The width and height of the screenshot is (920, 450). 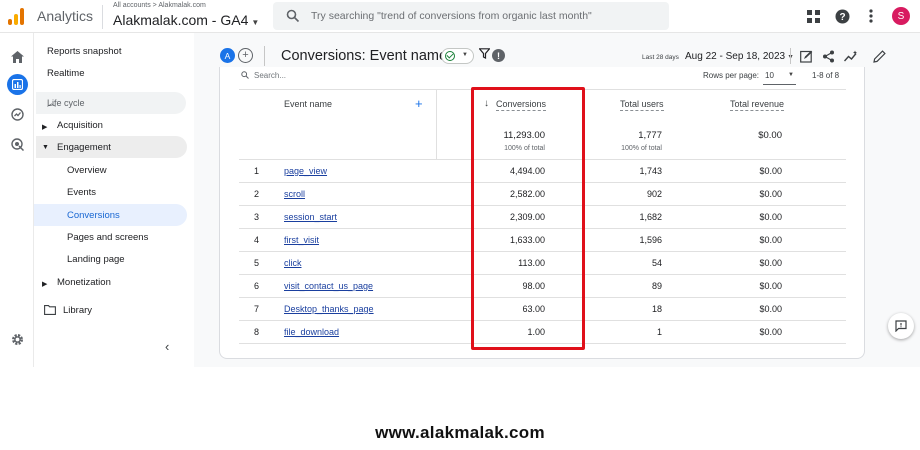 I want to click on rows-per-page-label: Rows per page:, so click(x=731, y=75).